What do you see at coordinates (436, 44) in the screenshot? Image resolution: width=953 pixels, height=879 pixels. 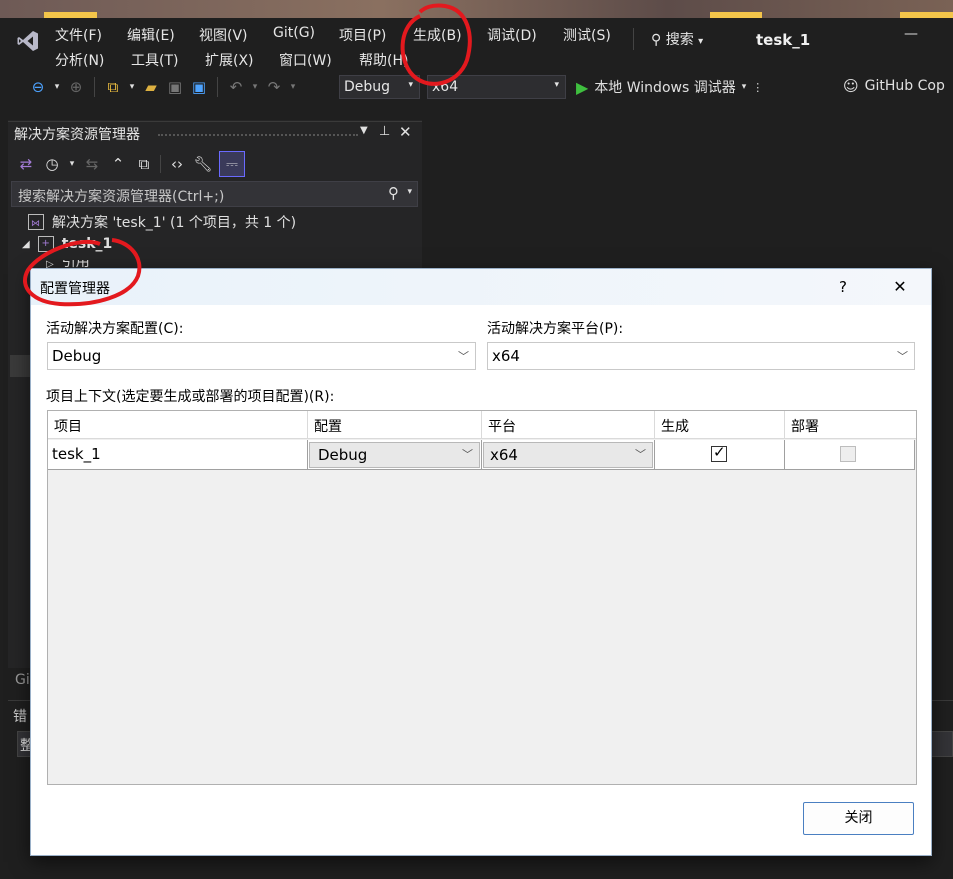 I see `annotation-circle-build-menu` at bounding box center [436, 44].